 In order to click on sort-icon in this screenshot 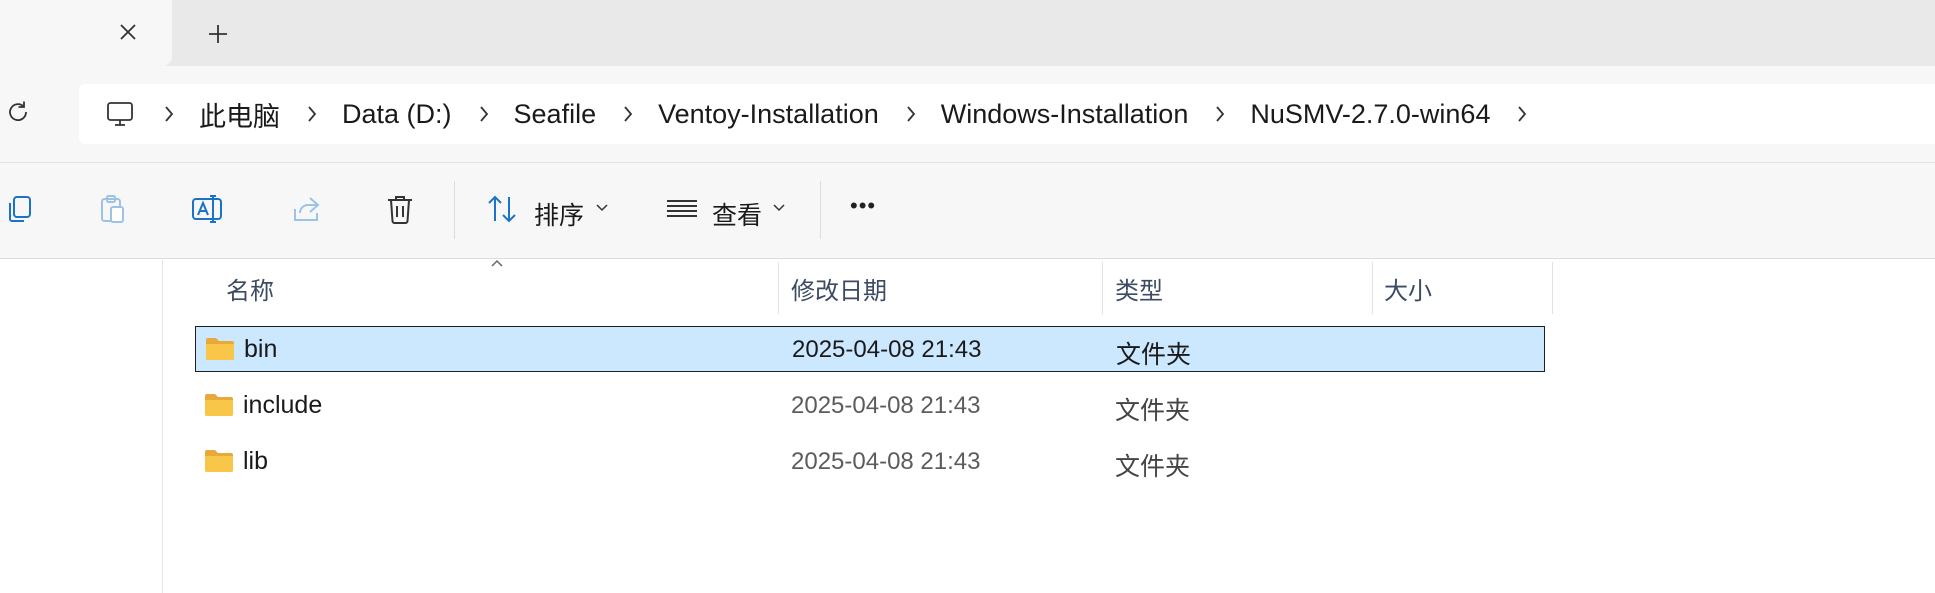, I will do `click(502, 209)`.